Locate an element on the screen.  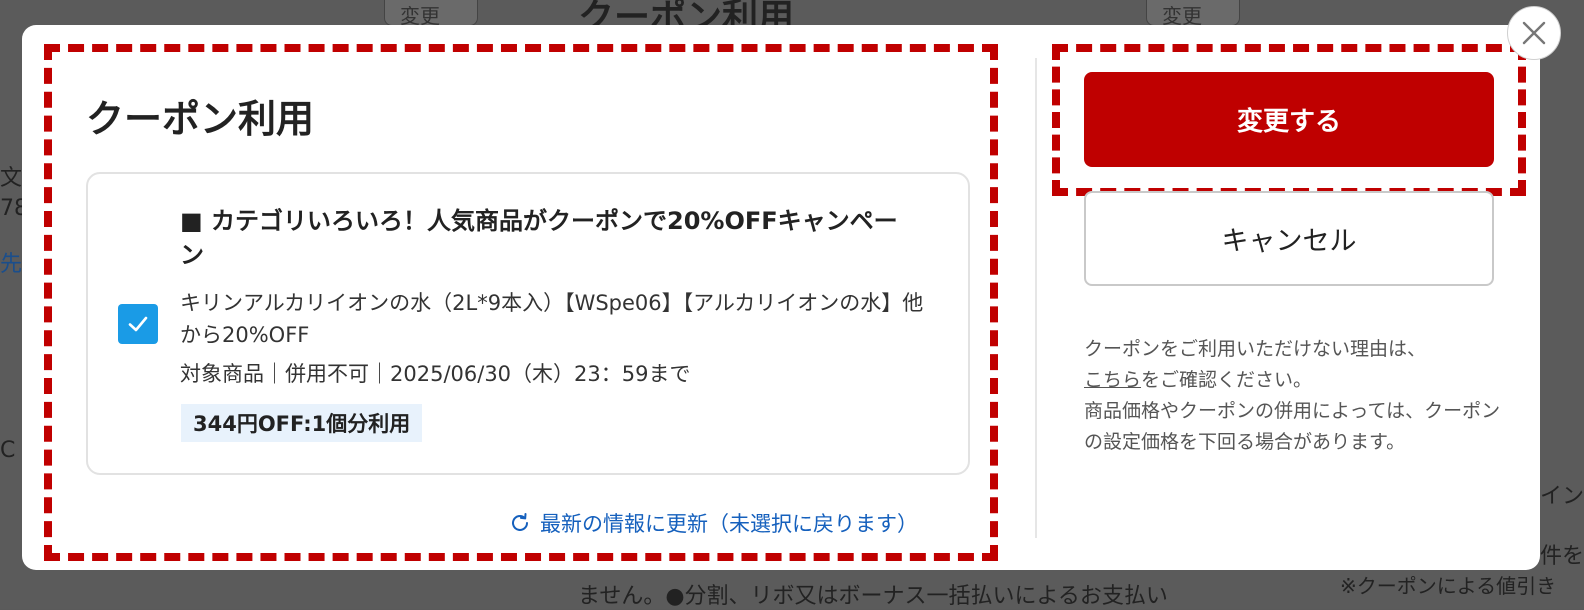
background-bottom-text: ません。●分割、リボ又はボーナス一括払いによるお支払い is located at coordinates (873, 596).